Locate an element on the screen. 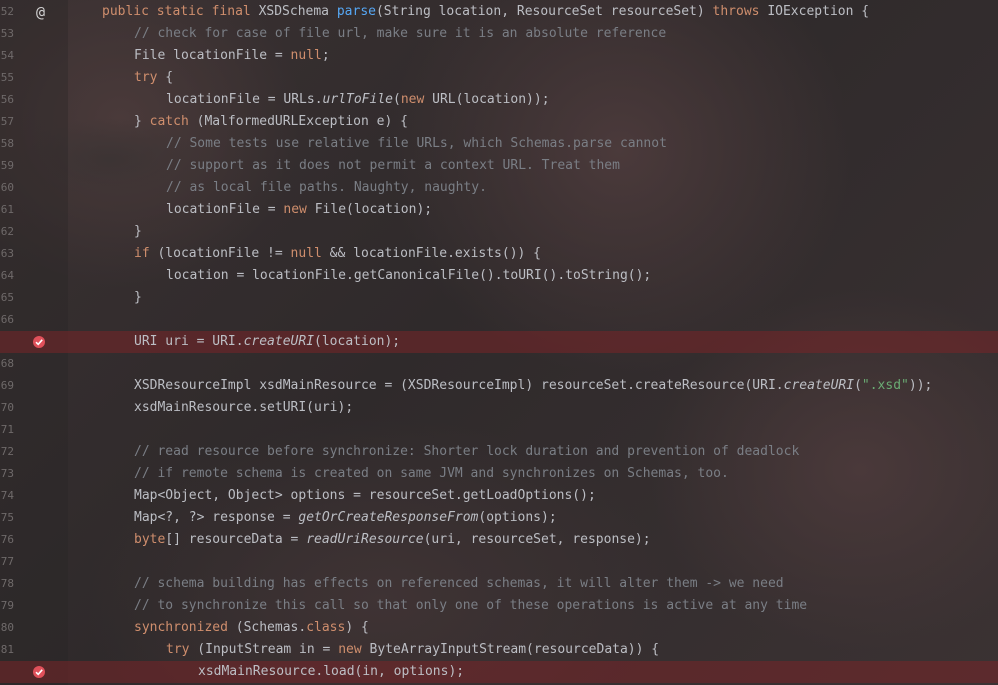 Image resolution: width=998 pixels, height=685 pixels. line-number: 64 is located at coordinates (7, 276).